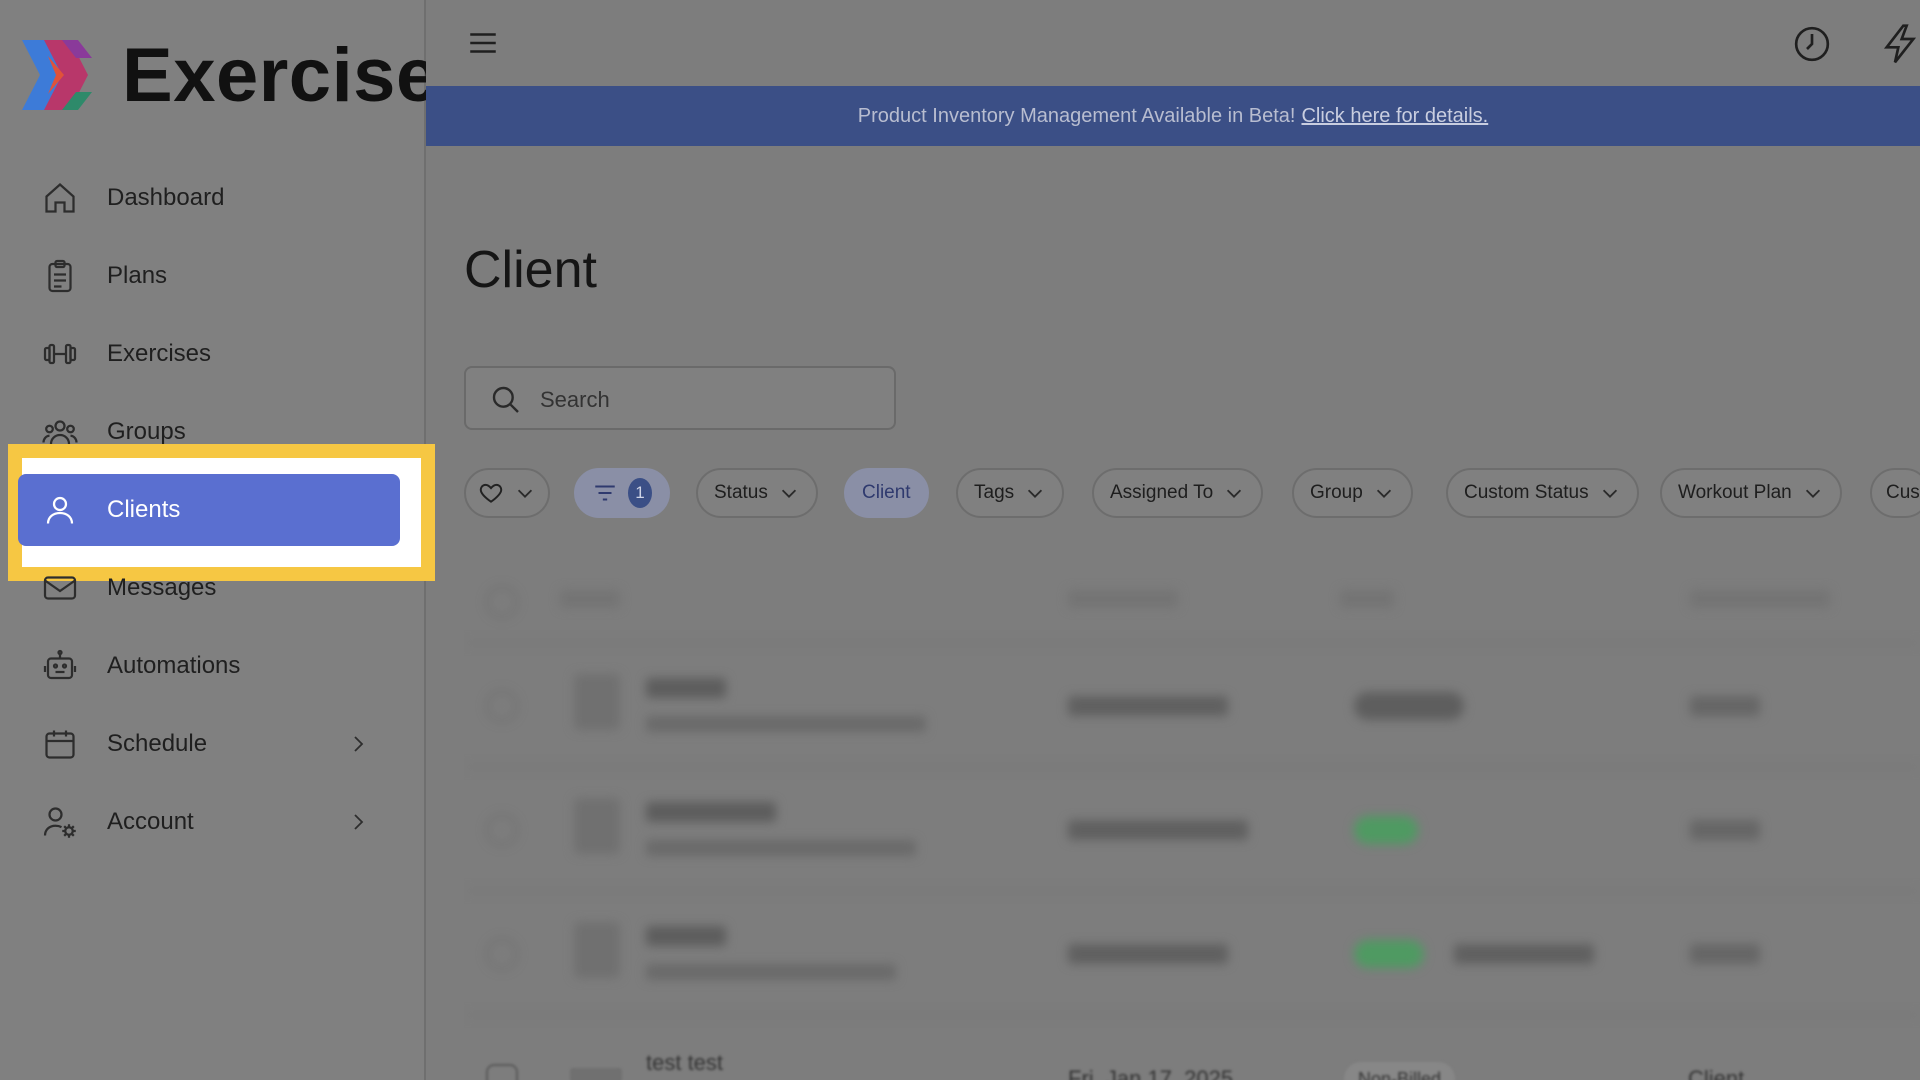  I want to click on heart-icon, so click(491, 493).